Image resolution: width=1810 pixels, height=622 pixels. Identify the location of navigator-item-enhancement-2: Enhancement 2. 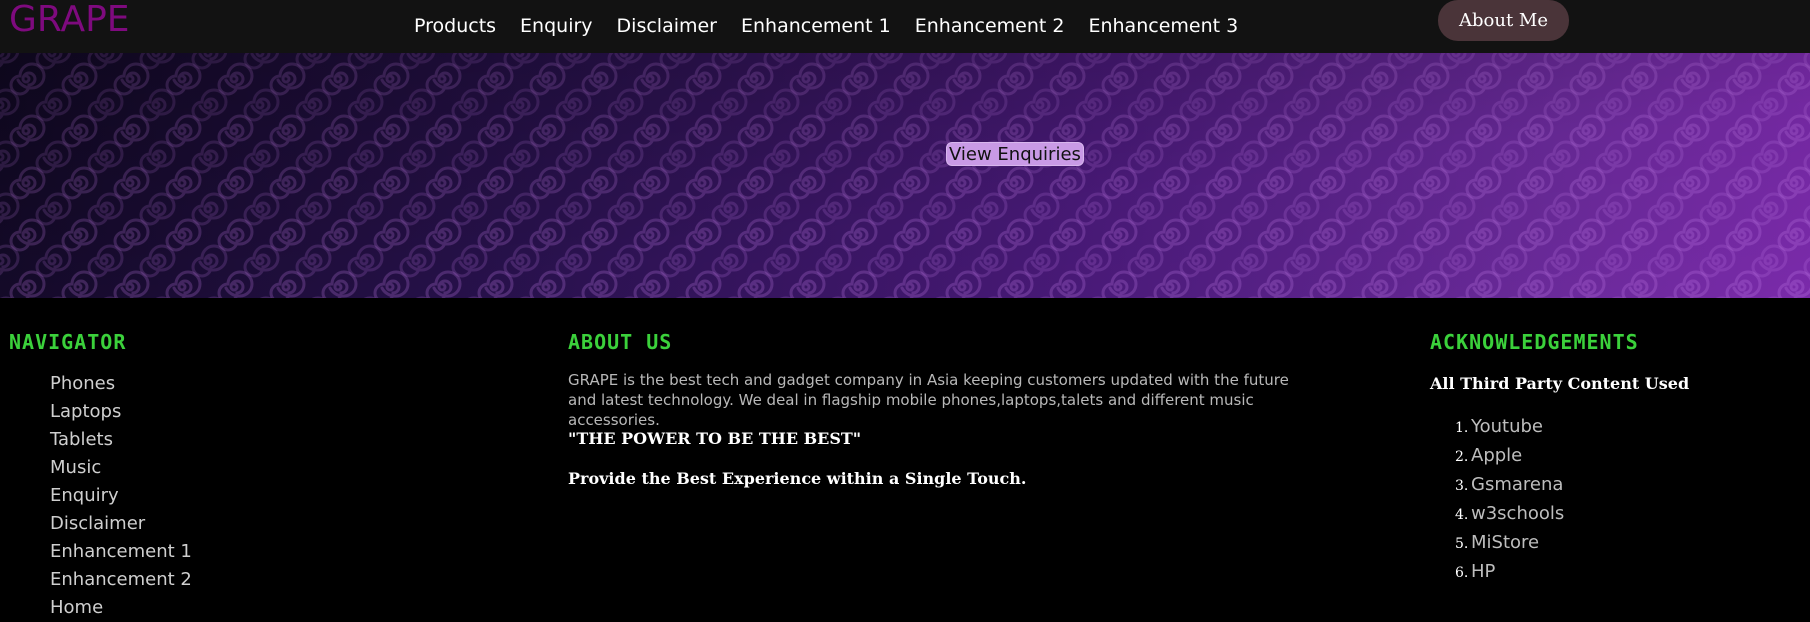
(121, 580).